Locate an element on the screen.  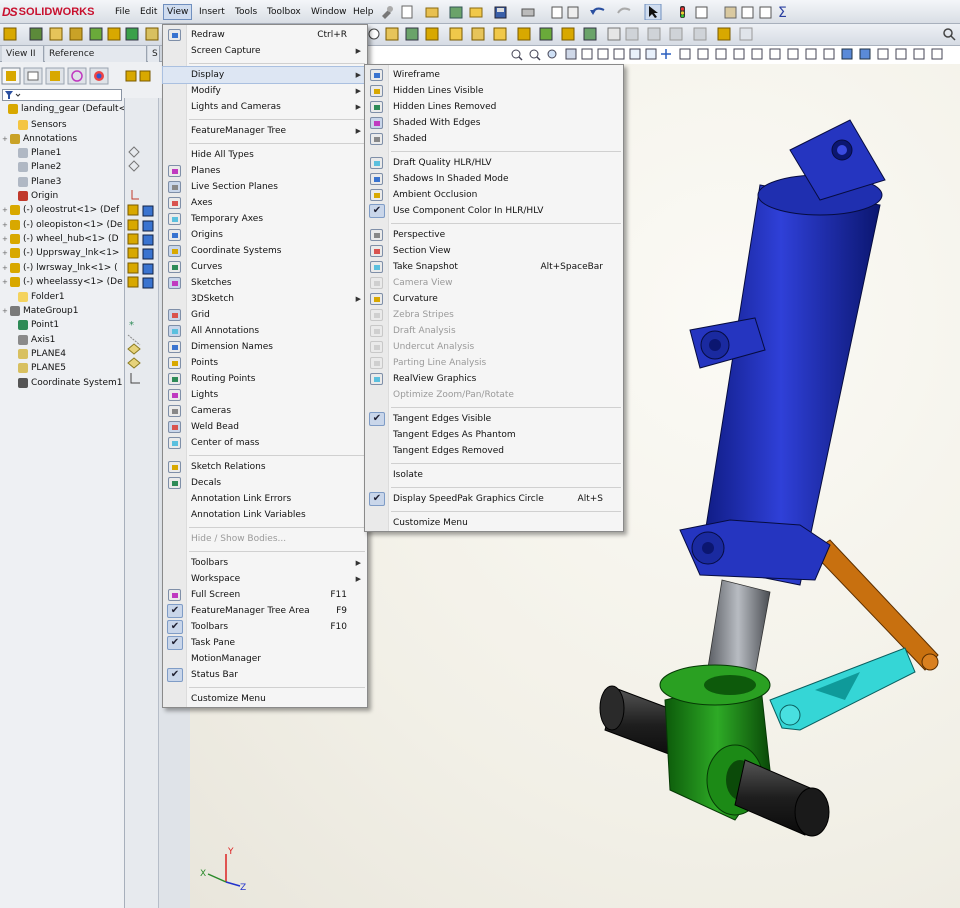
menu-item-toolbars: ✔ Toolbars F10 is located at coordinates (265, 627).